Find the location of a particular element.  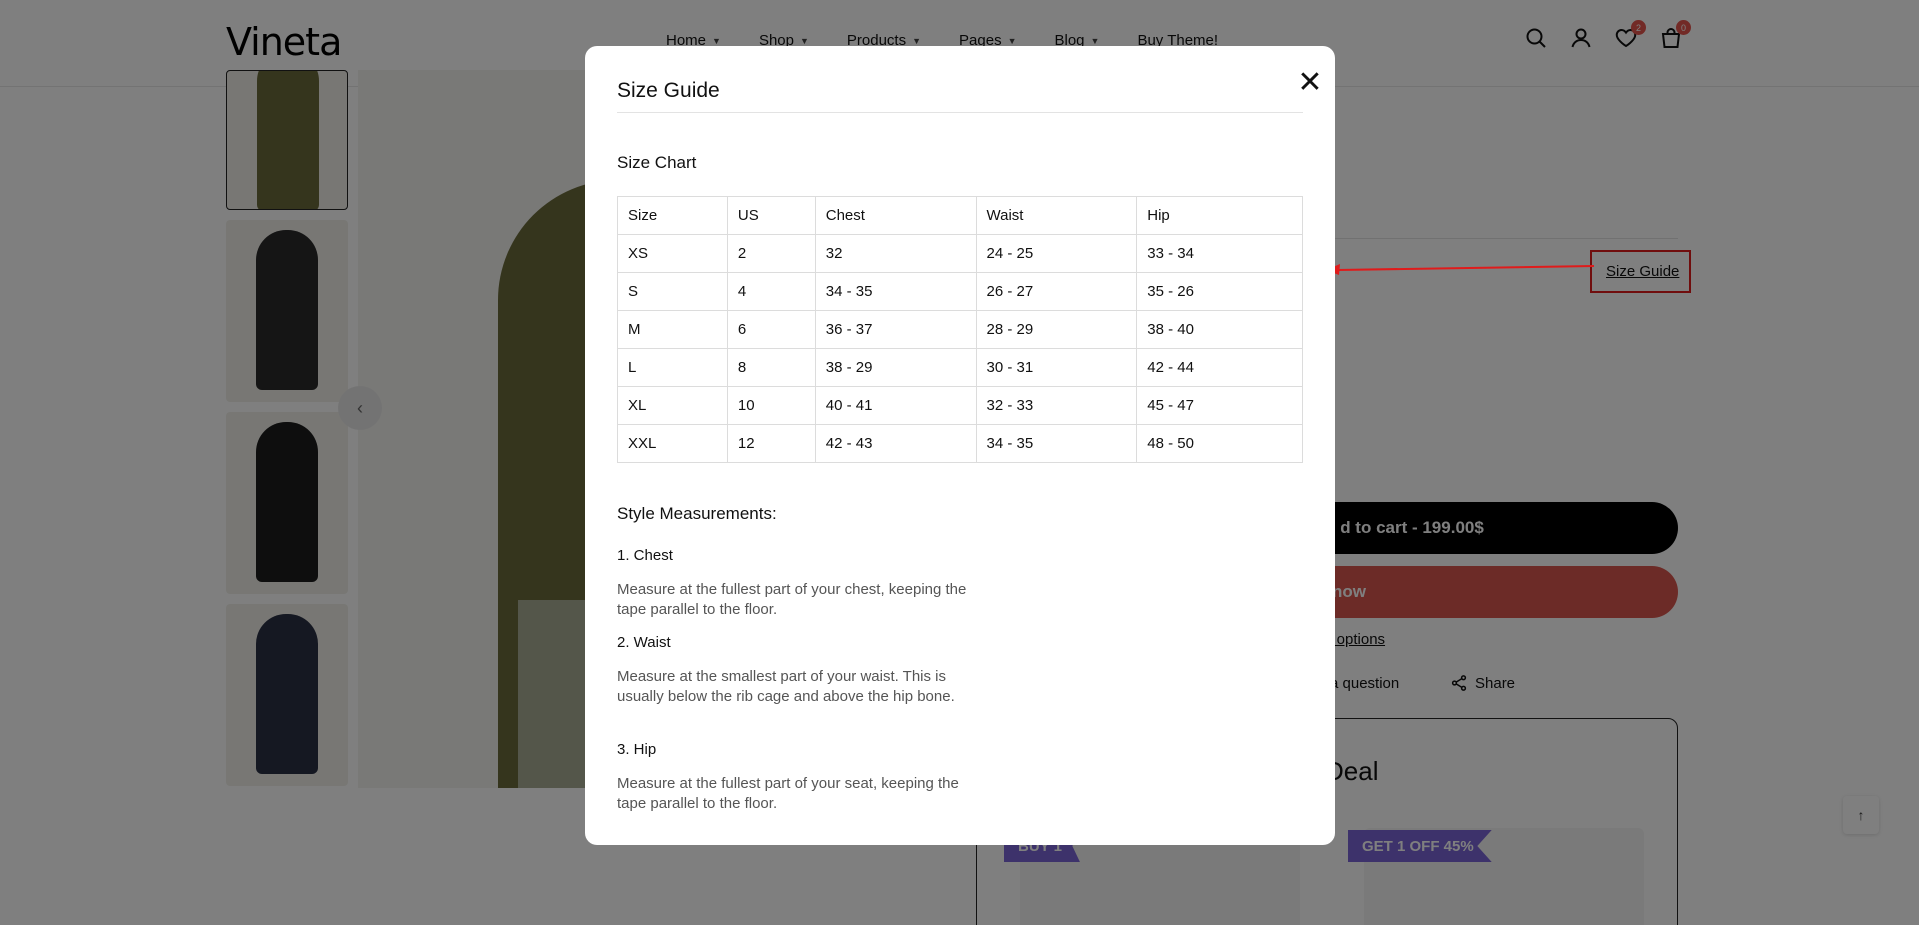

table-cell: S is located at coordinates (672, 291).